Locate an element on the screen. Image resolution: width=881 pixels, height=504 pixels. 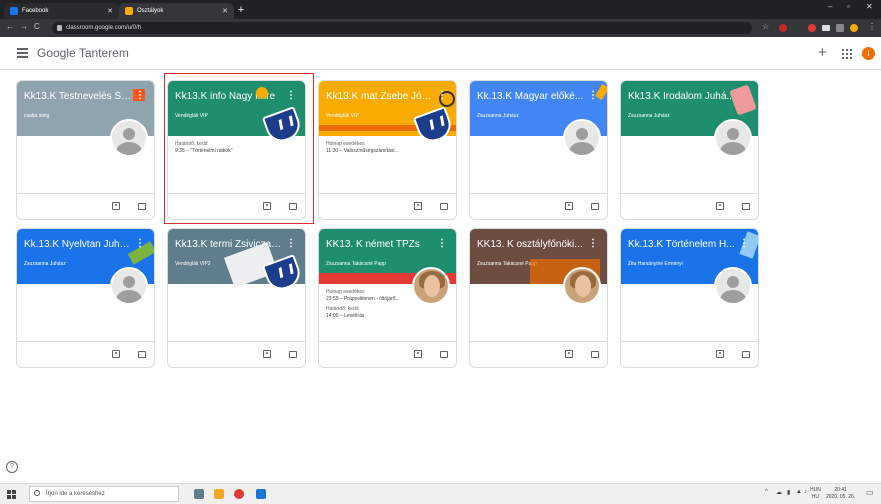
taskbar-clock: 20:41 2020. 05. 26. is located at coordinates (840, 494).